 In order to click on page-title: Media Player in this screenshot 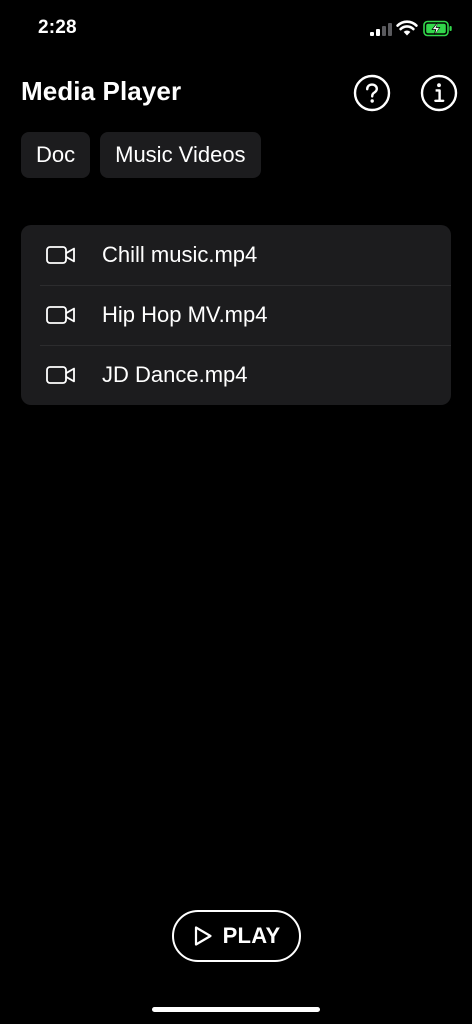, I will do `click(101, 91)`.